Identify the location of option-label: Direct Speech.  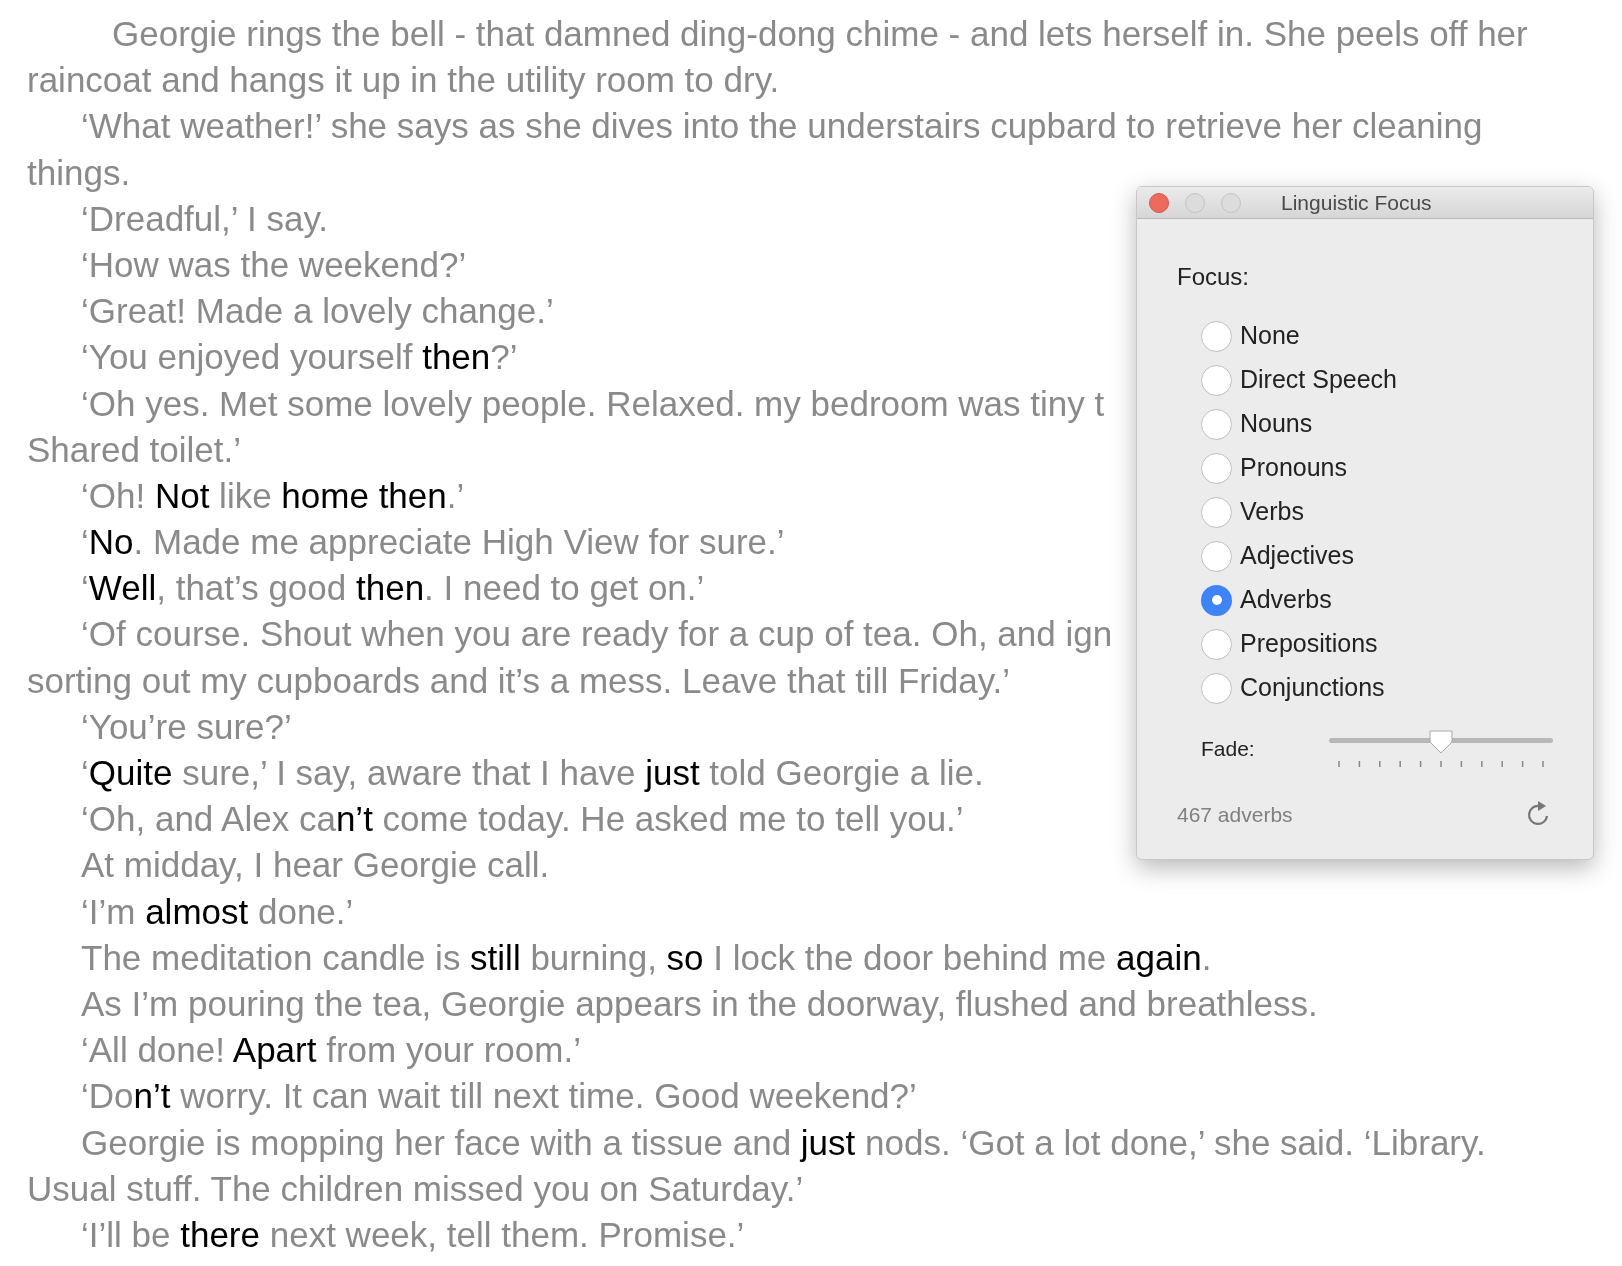
(1319, 380).